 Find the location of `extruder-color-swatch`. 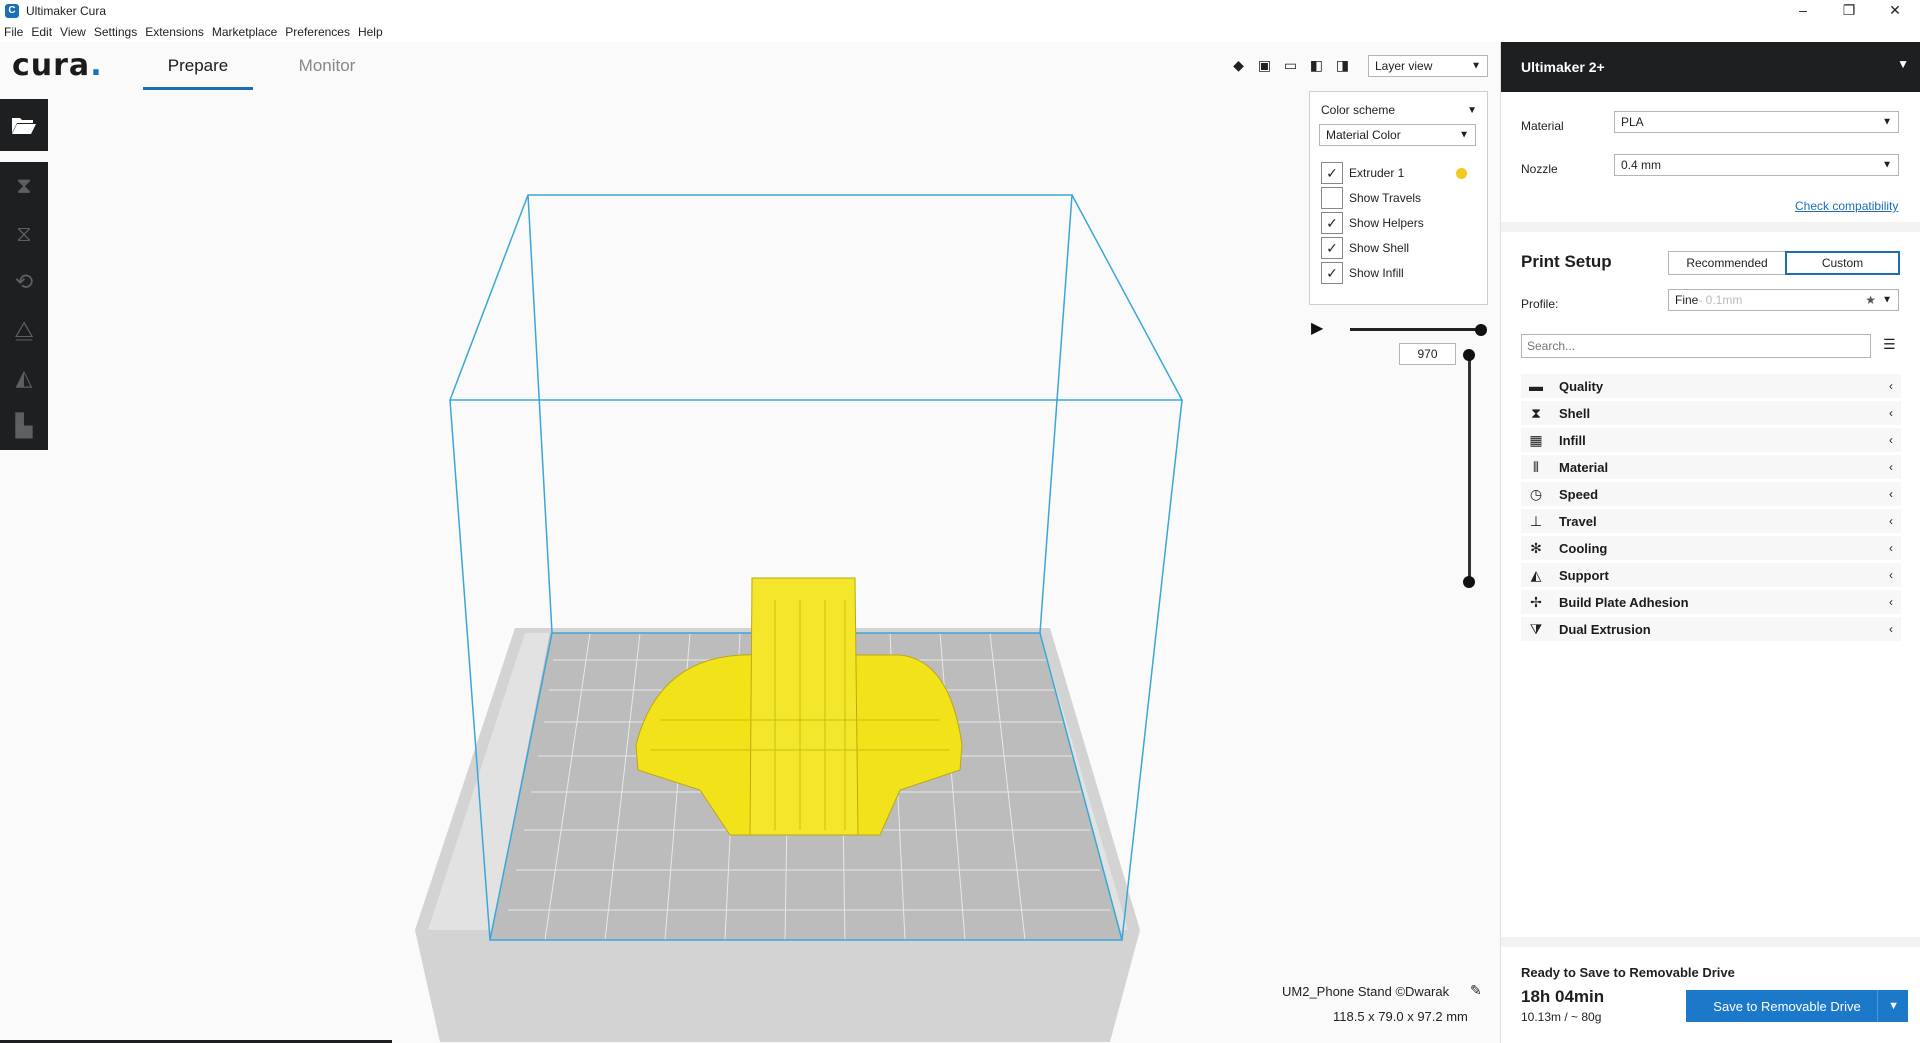

extruder-color-swatch is located at coordinates (1461, 173).